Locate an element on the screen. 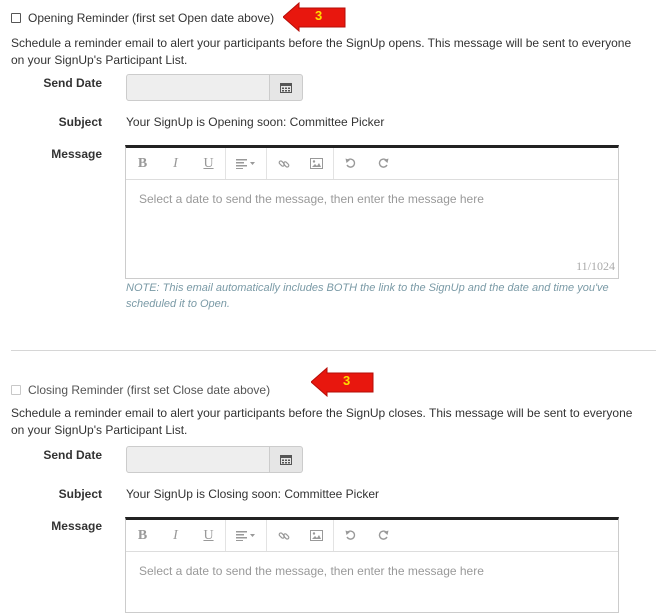 Image resolution: width=657 pixels, height=613 pixels. opening-reminder-checkbox is located at coordinates (16, 18).